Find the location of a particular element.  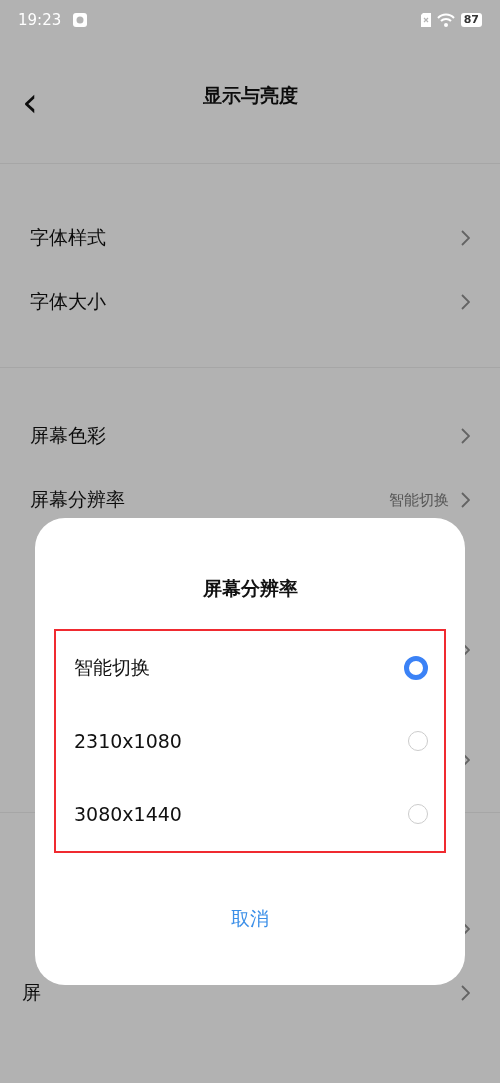

resolution-option: 智能切换 is located at coordinates (251, 667).